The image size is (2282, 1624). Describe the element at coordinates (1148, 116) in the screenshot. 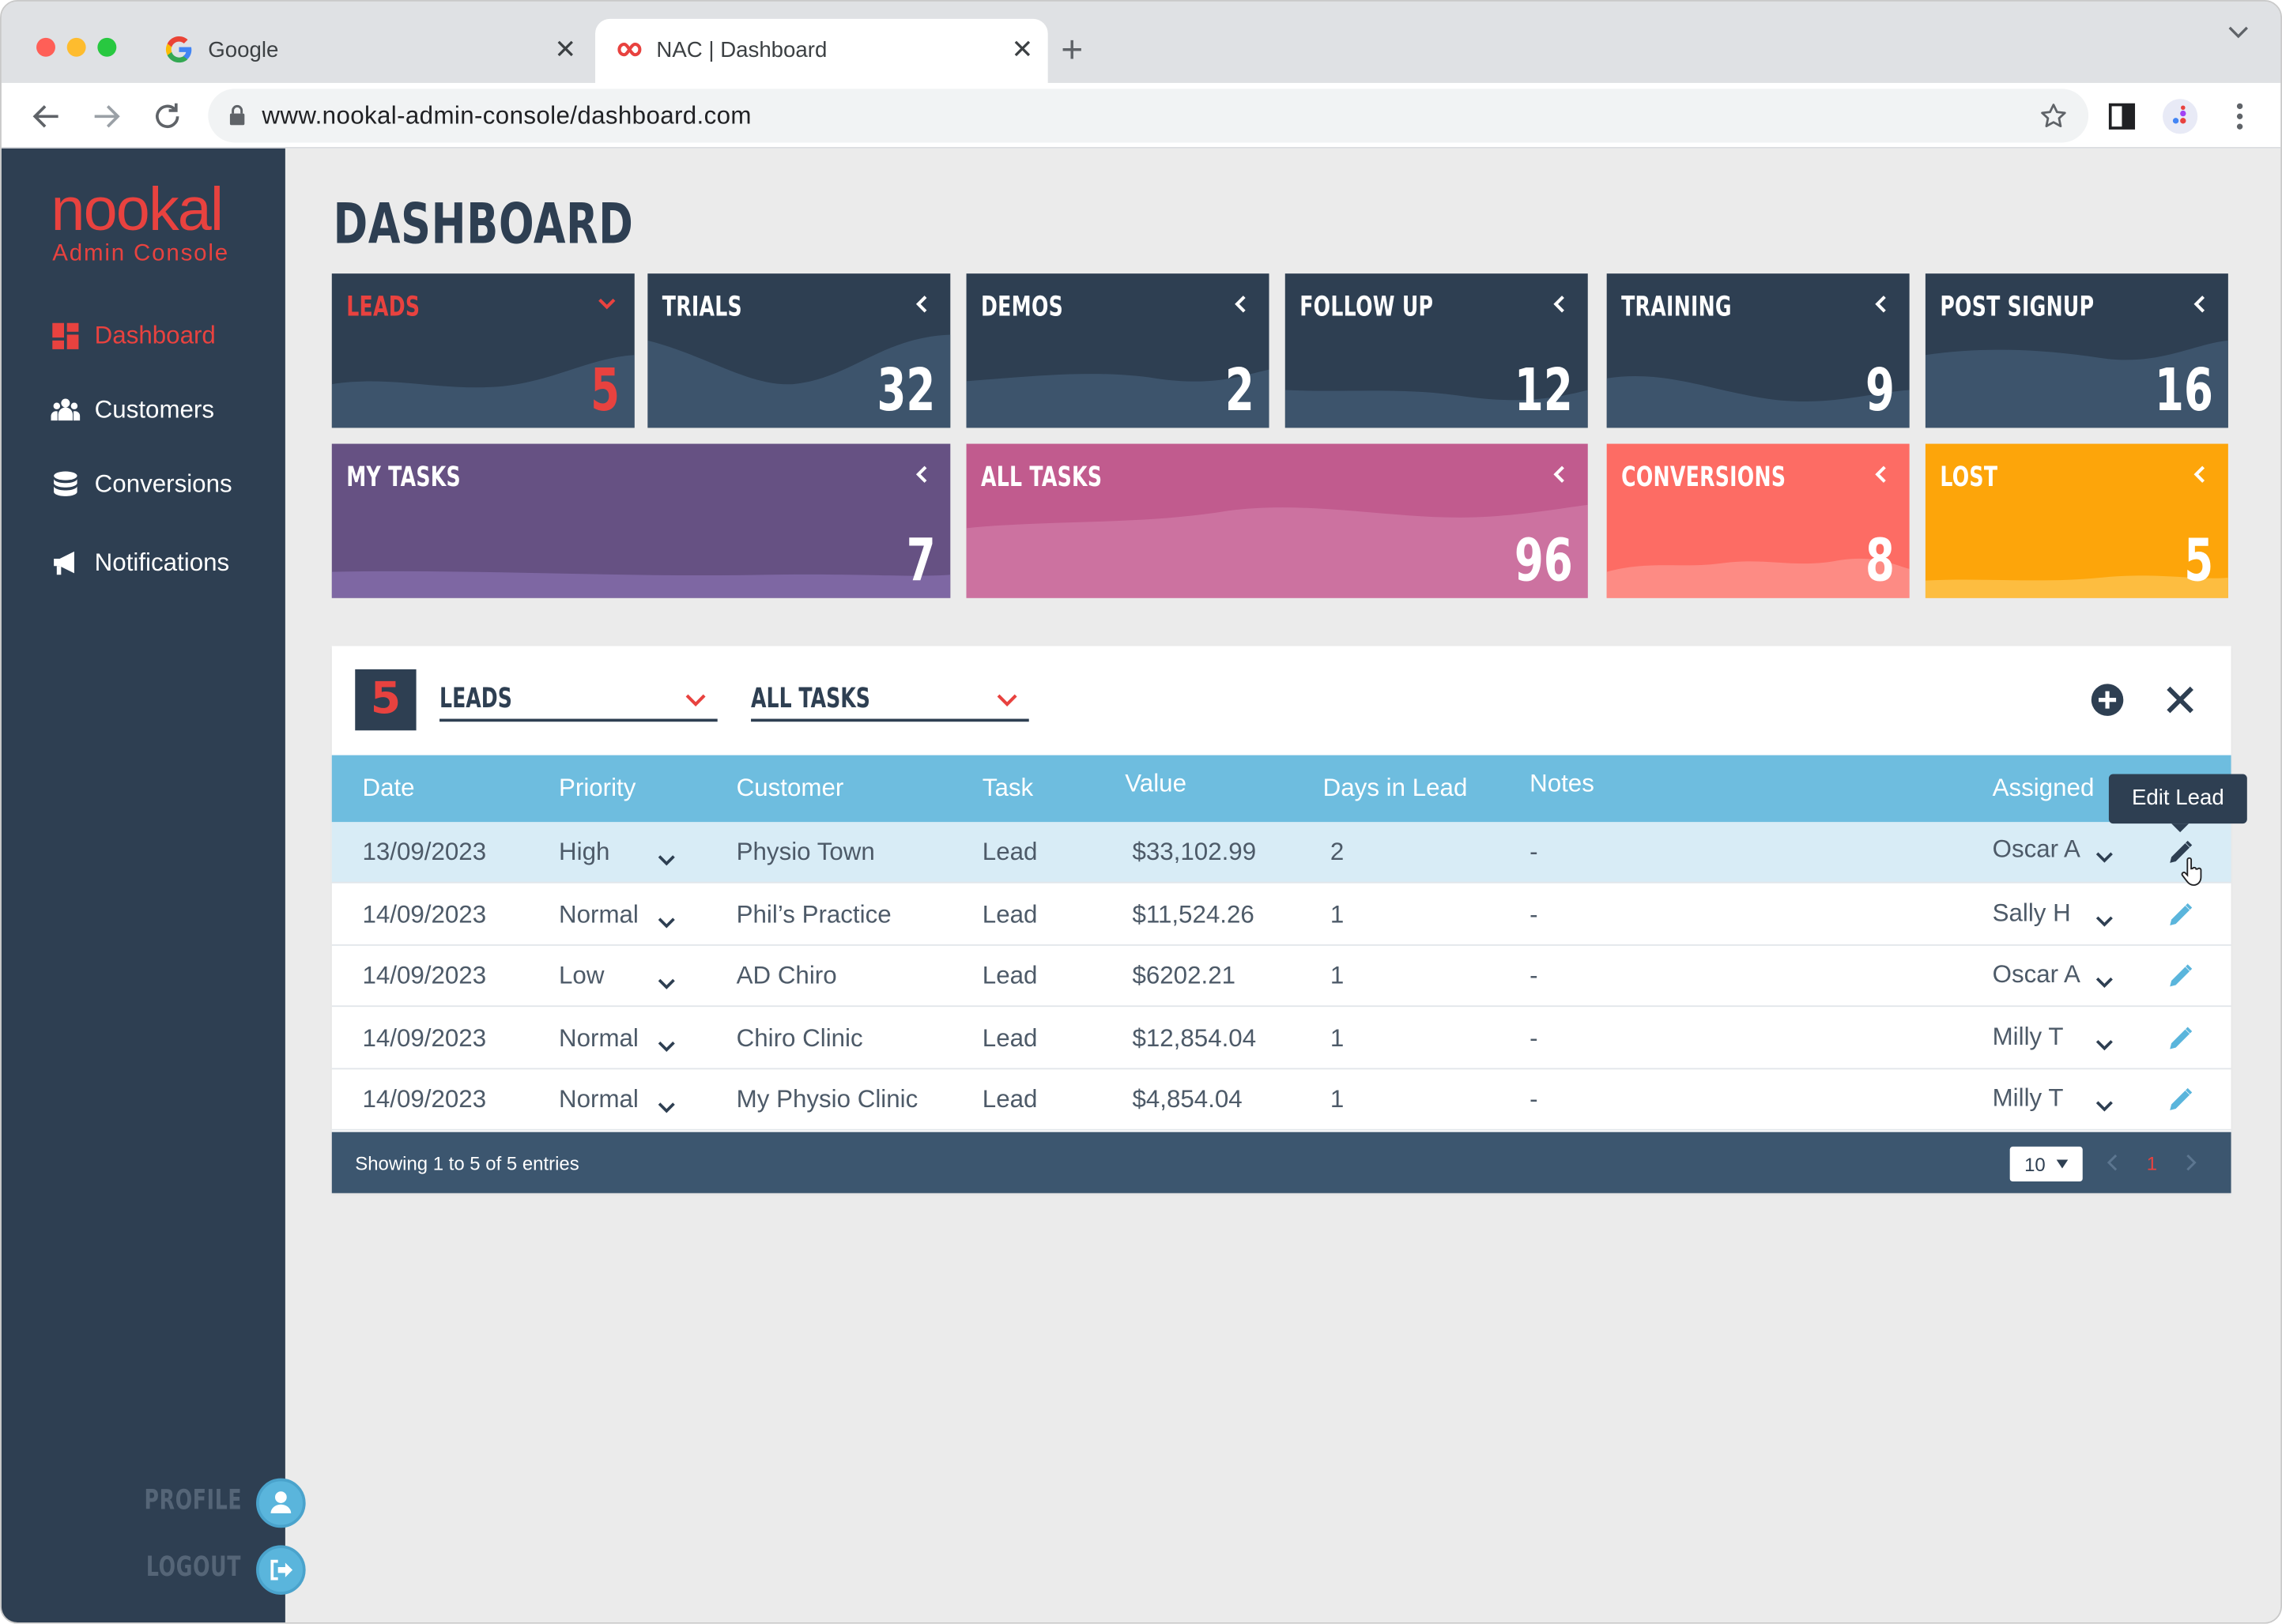

I see `address-bar: www.nookal-admin-console/dashboard.com` at that location.